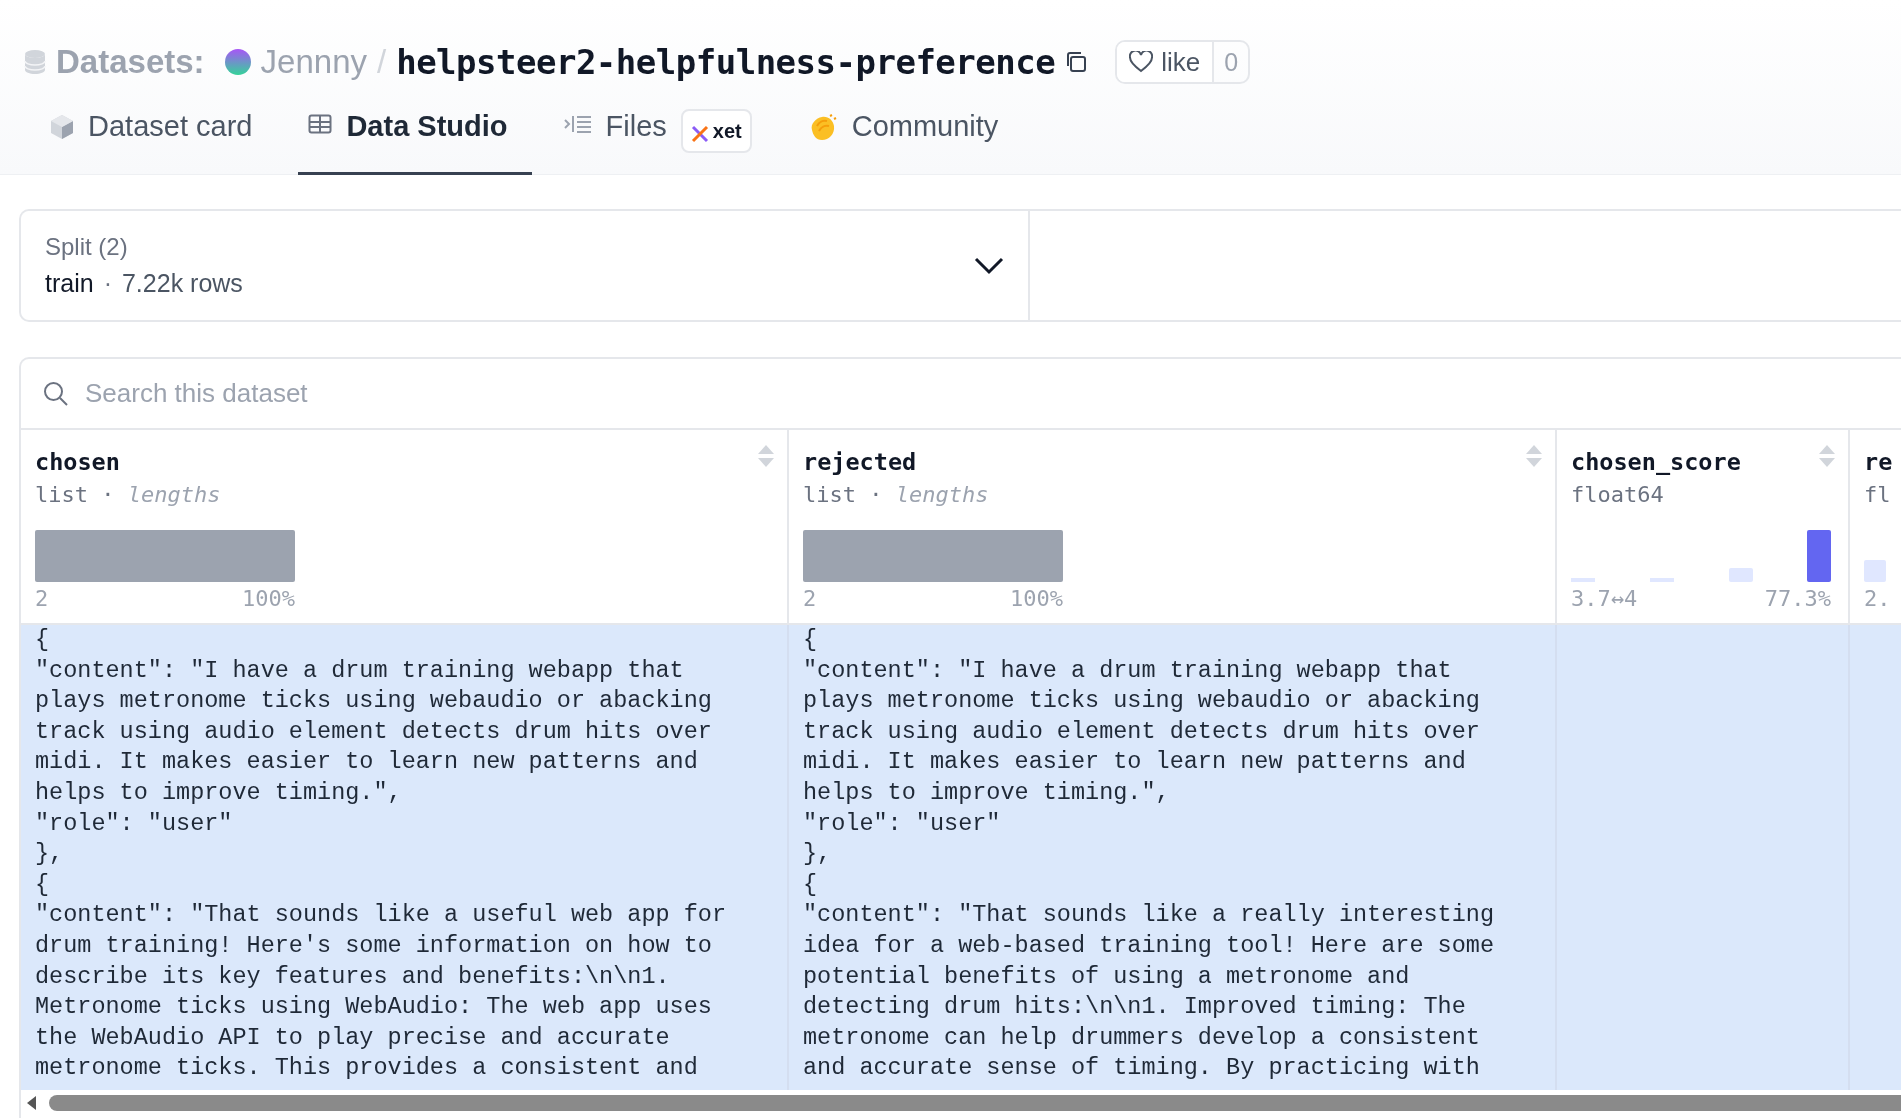  What do you see at coordinates (535, 393) in the screenshot?
I see `search-field: Search this dataset` at bounding box center [535, 393].